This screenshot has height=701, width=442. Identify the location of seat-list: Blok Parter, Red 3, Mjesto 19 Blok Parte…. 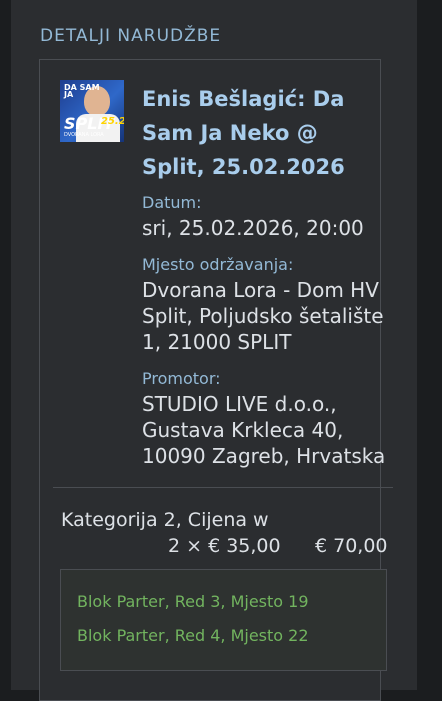
(223, 620).